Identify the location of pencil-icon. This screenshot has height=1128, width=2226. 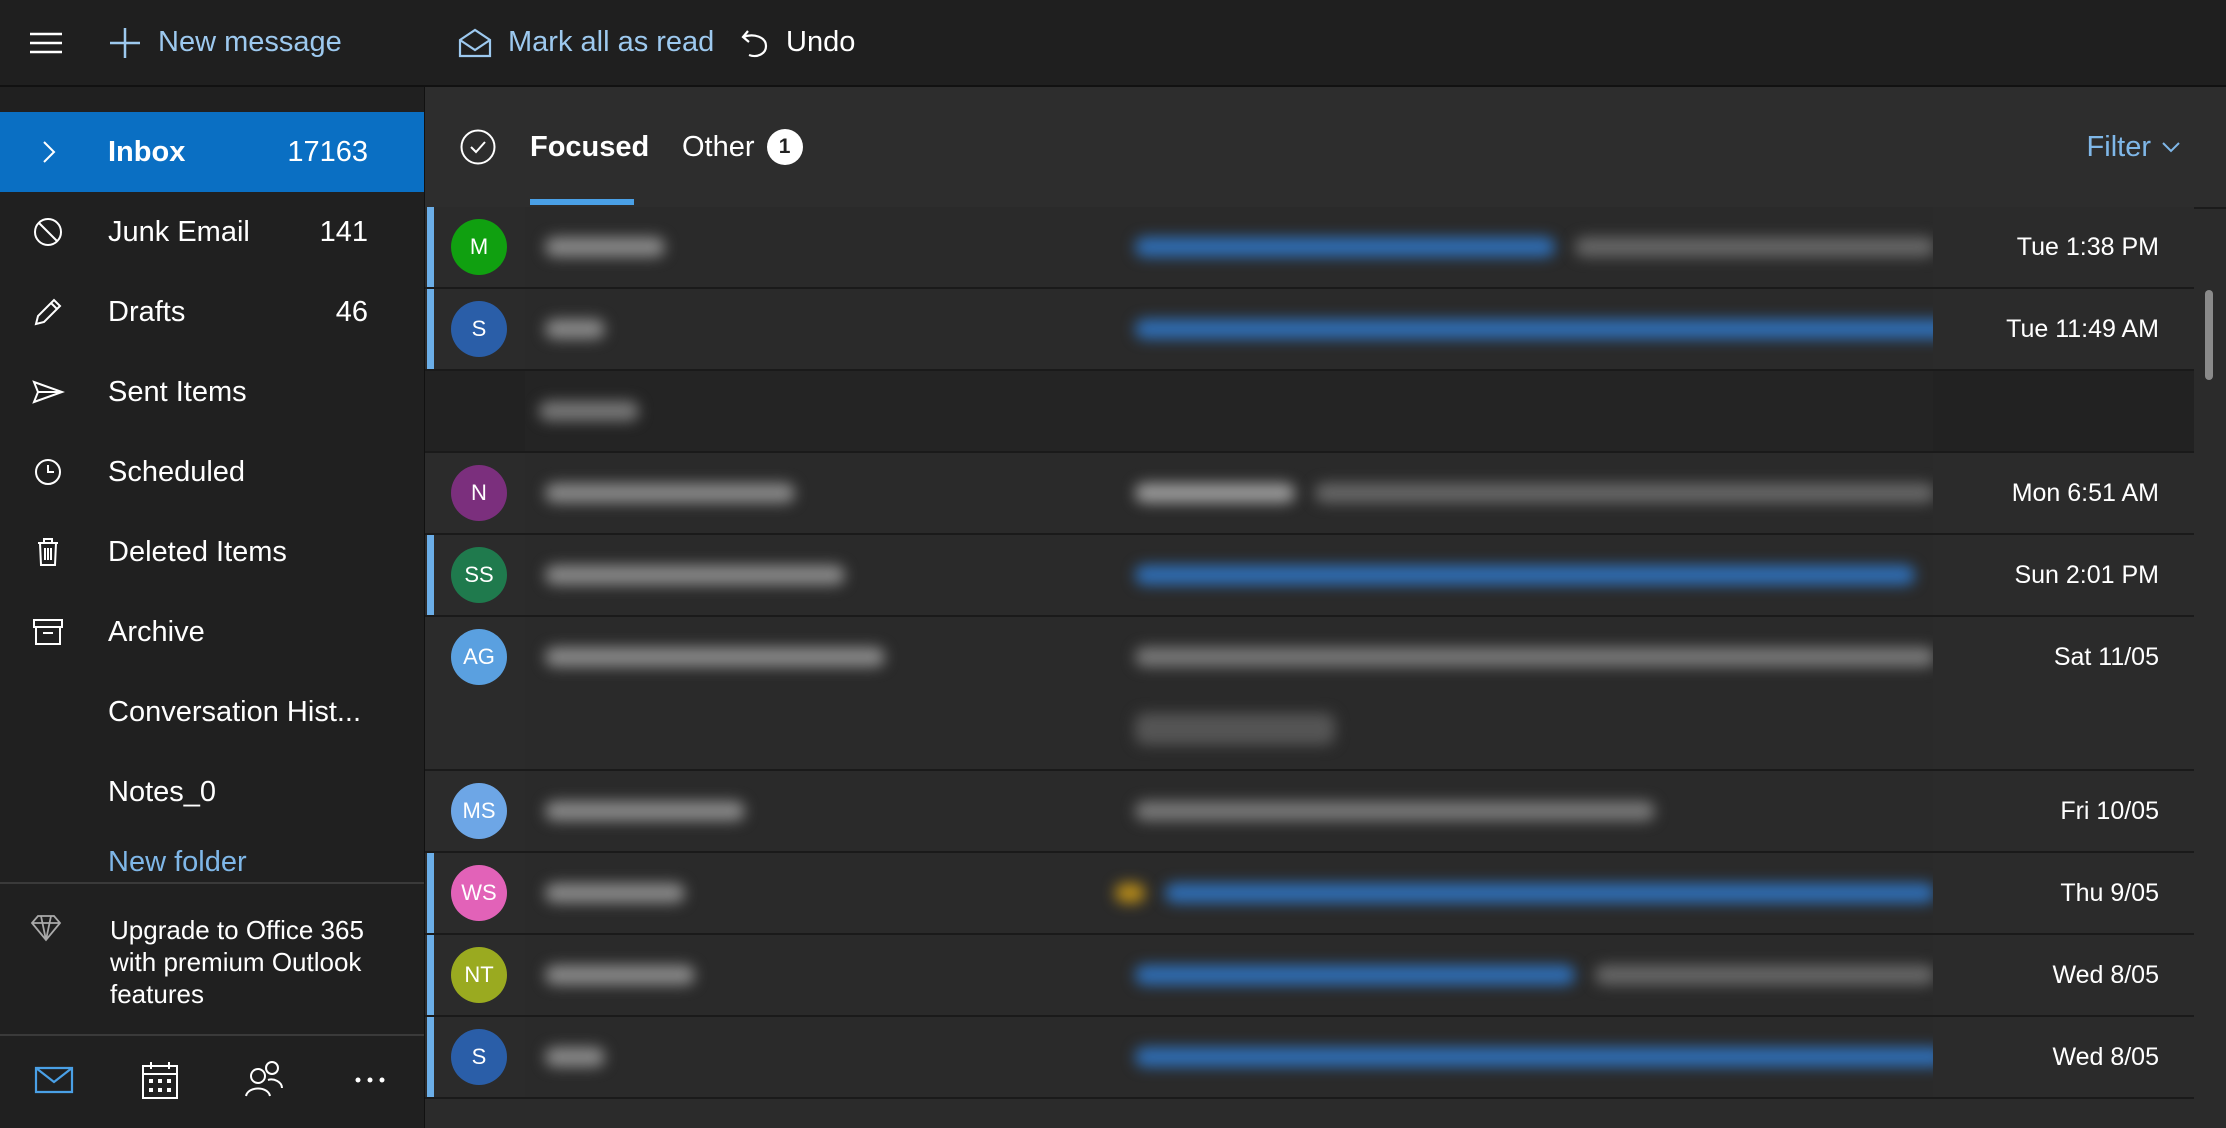
(48, 312).